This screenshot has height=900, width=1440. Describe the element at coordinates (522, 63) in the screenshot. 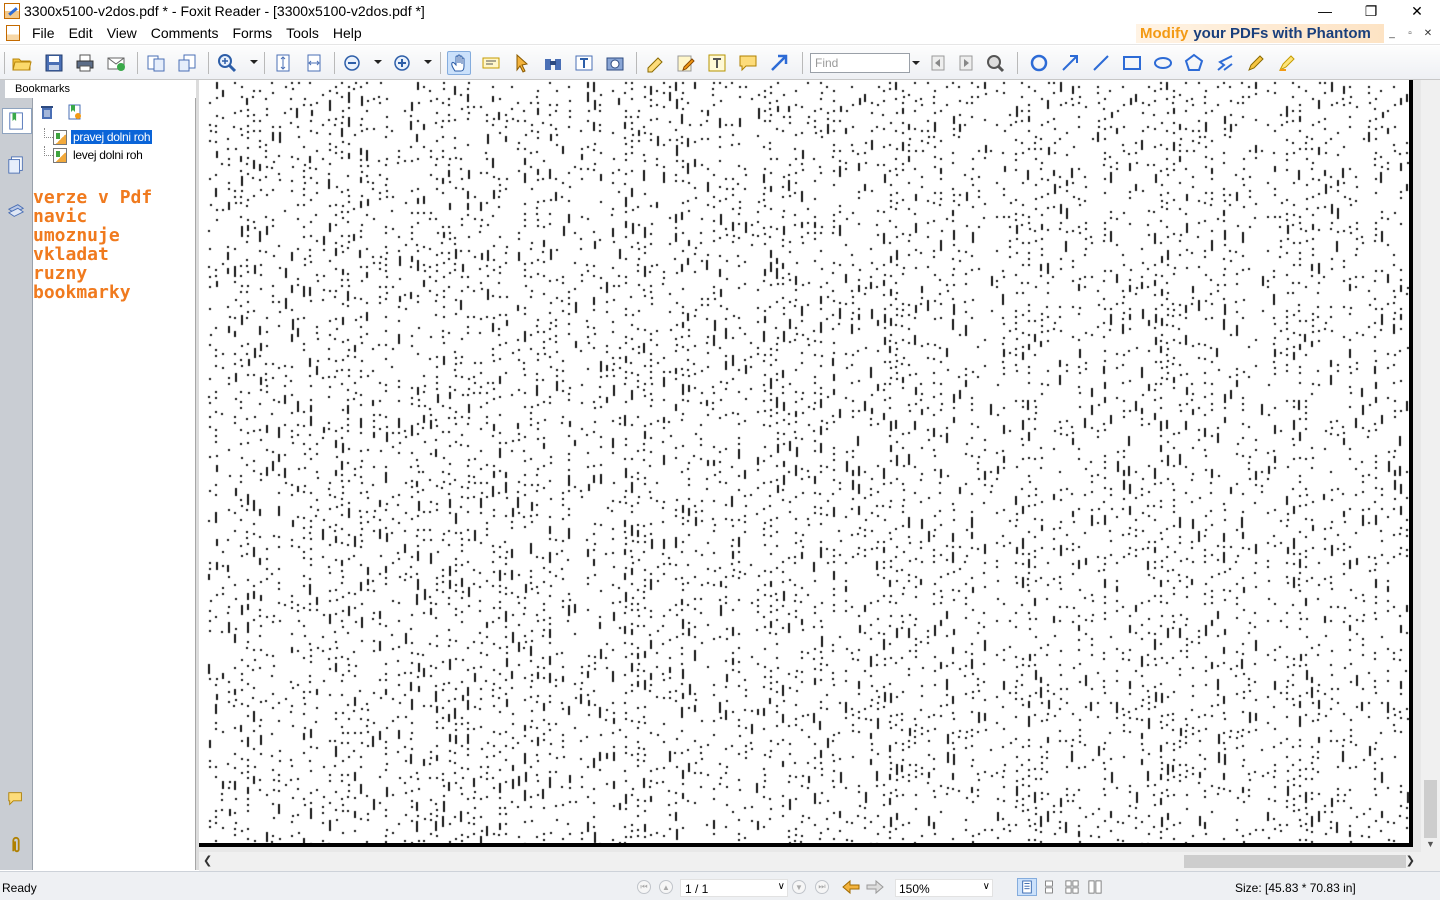

I see `pointer-icon` at that location.